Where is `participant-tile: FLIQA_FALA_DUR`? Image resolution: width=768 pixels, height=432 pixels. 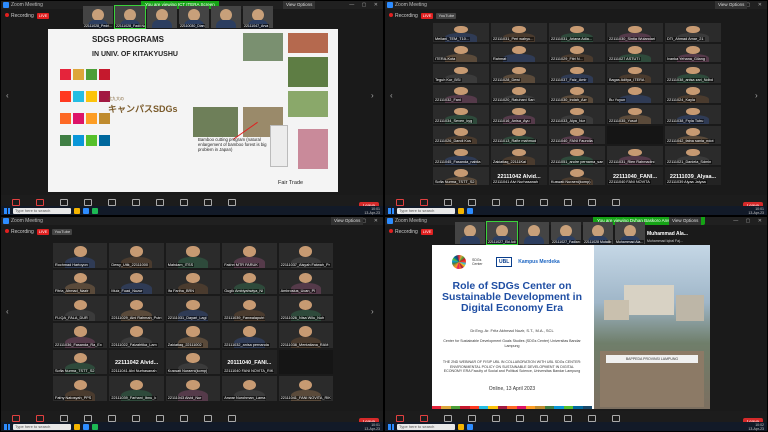
participant-tile: FLIQA_FALA_DUR is located at coordinates (80, 308).